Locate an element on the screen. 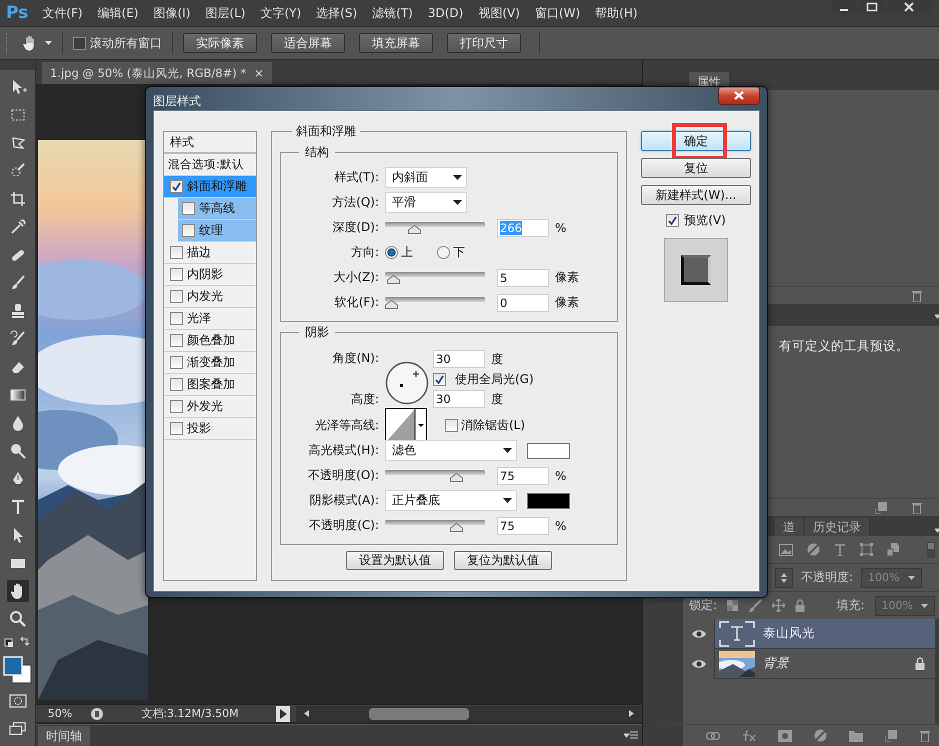  new-preset-icon is located at coordinates (881, 508).